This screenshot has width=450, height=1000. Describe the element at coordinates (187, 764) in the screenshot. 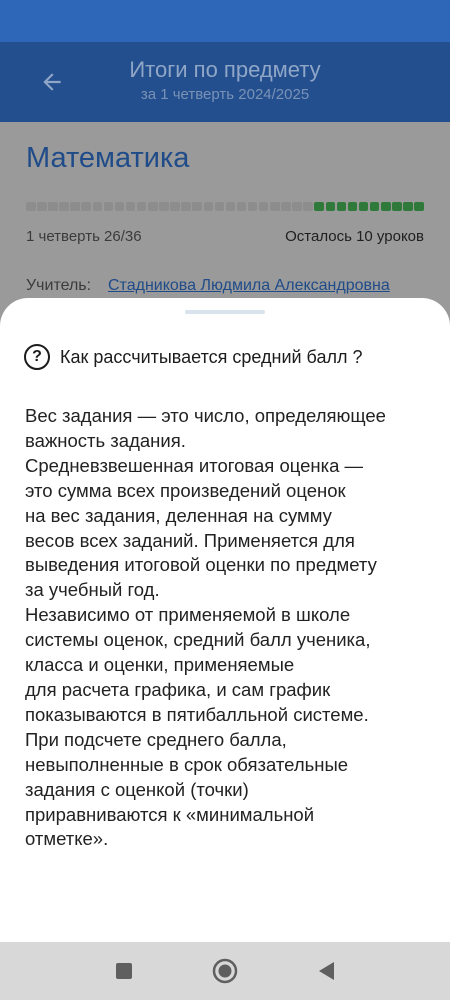

I see `sheet-text-line: невыполненные в срок обязательные` at that location.